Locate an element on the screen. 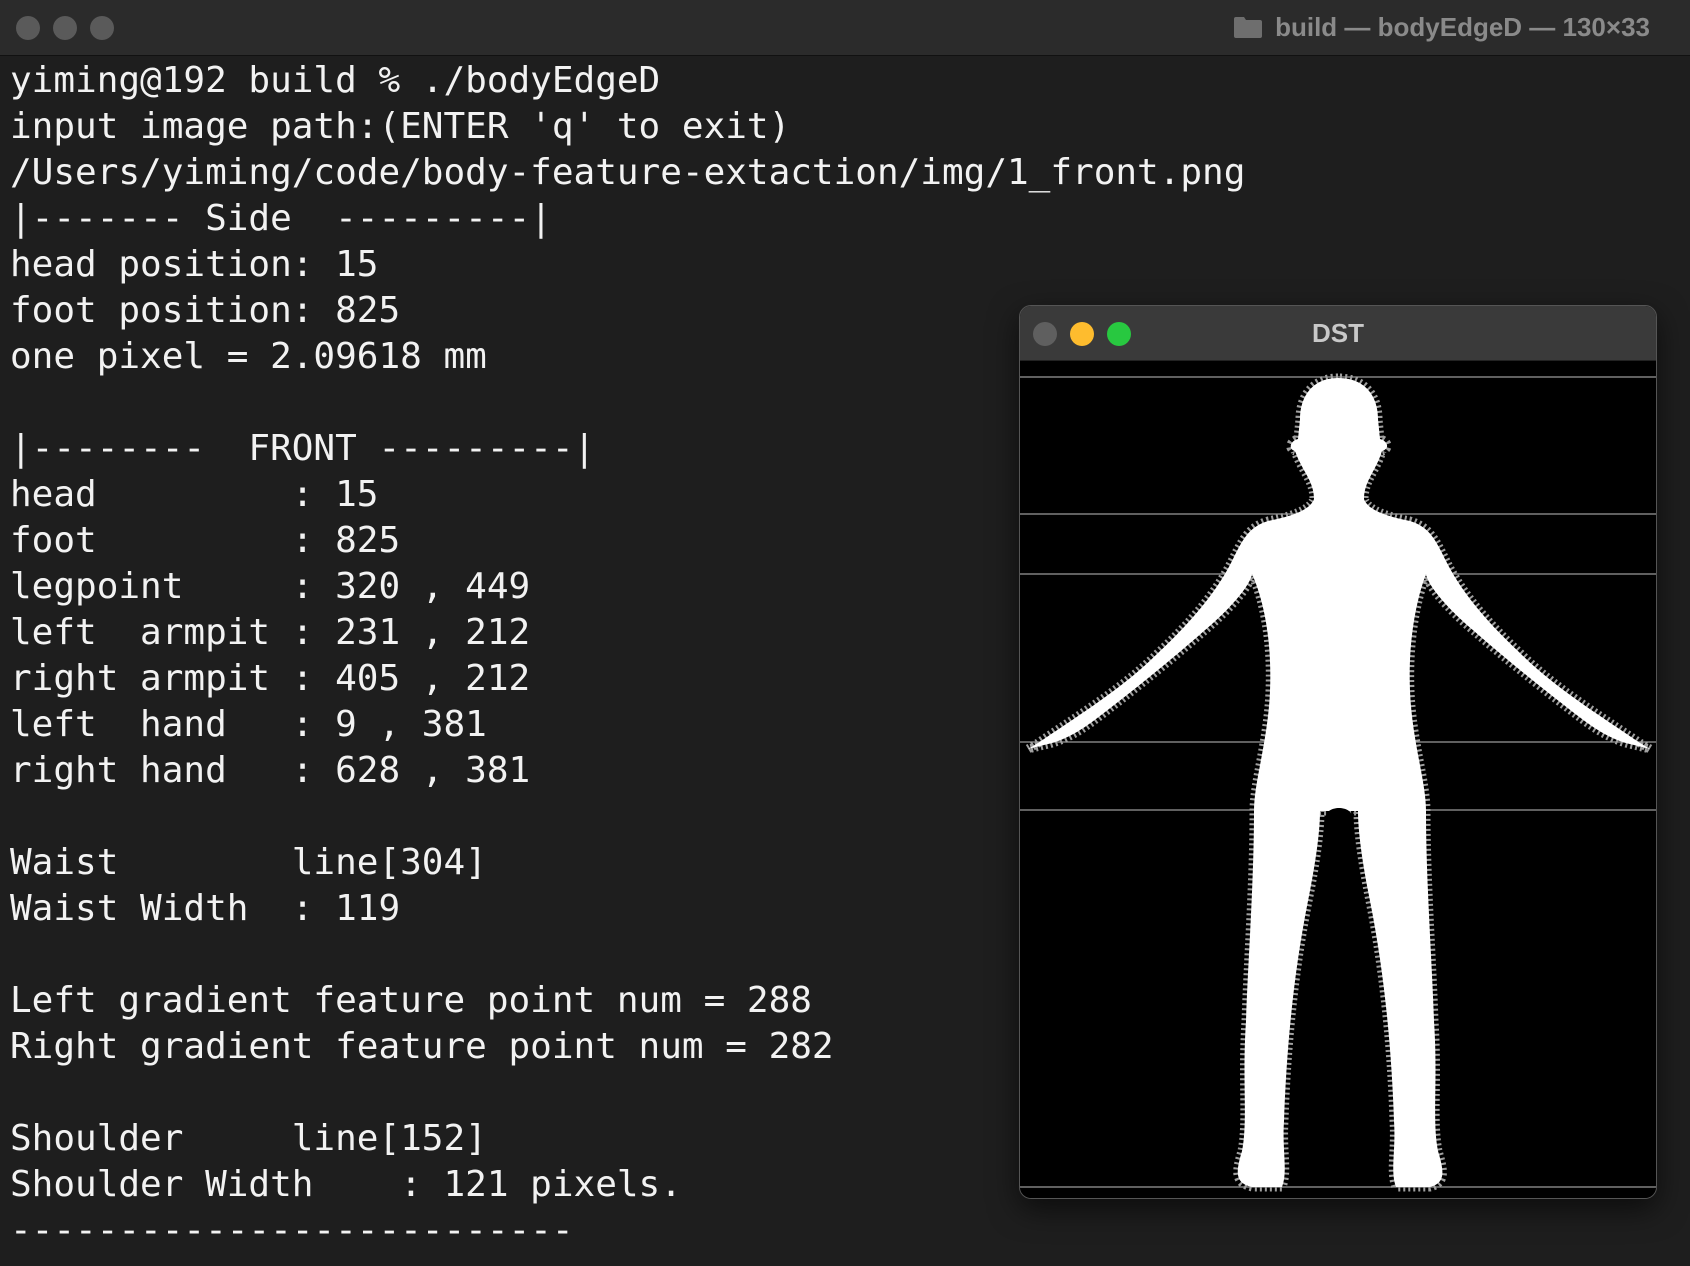 This screenshot has height=1266, width=1690. terminal-line: |------- Side ---------| is located at coordinates (281, 218).